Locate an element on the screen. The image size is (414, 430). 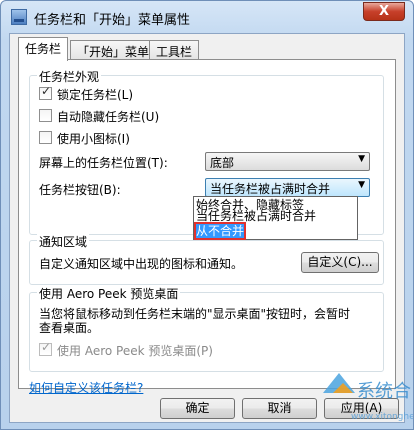
watermark-logo-icon: 系统合 www.xitonghe.com is located at coordinates (368, 397).